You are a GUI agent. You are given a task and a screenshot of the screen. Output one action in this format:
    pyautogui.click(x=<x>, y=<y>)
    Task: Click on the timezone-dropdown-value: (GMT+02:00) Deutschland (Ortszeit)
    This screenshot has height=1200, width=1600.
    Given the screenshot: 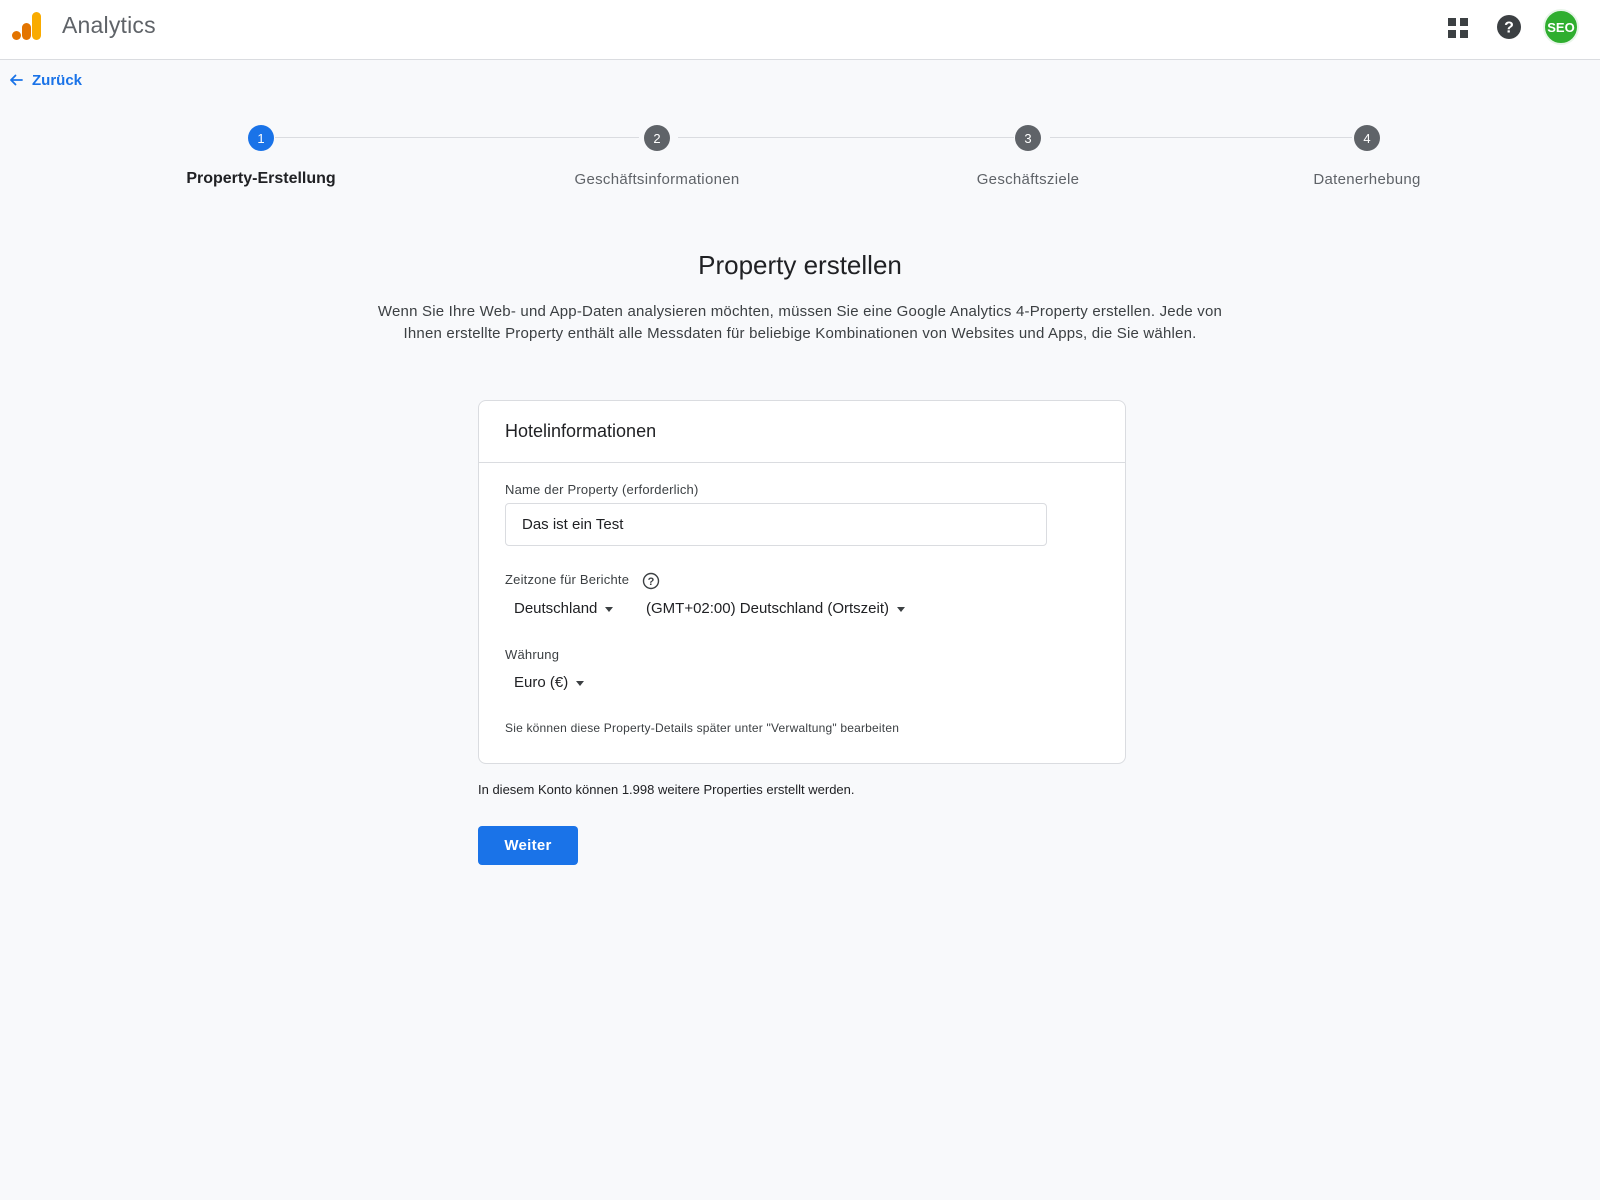 What is the action you would take?
    pyautogui.click(x=767, y=608)
    